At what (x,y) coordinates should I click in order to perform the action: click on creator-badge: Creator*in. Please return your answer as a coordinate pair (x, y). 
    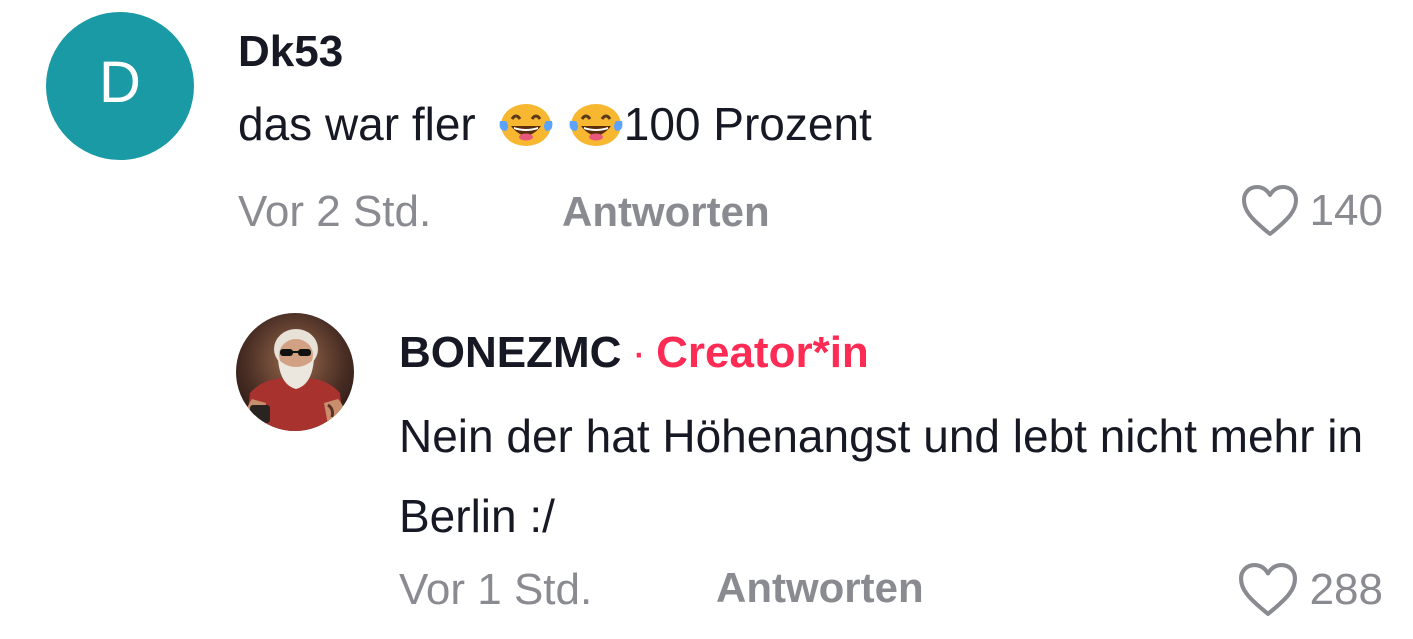
    Looking at the image, I should click on (762, 352).